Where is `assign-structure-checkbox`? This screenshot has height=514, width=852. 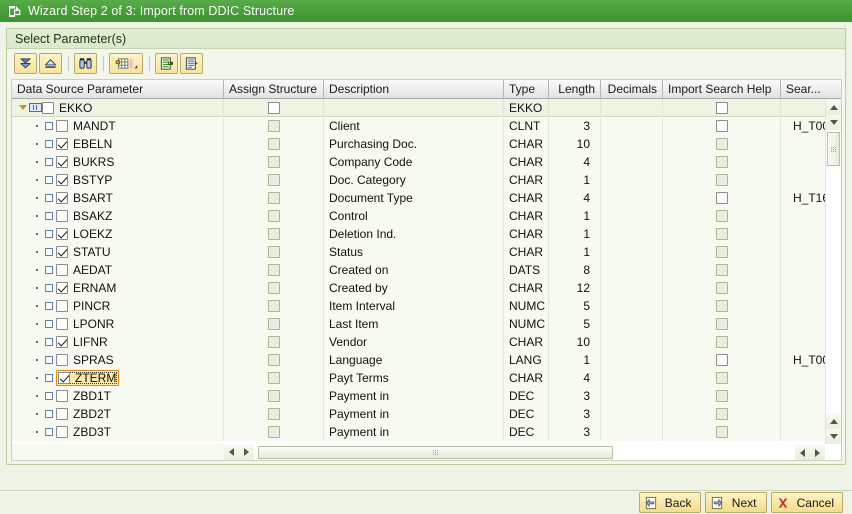 assign-structure-checkbox is located at coordinates (273, 107).